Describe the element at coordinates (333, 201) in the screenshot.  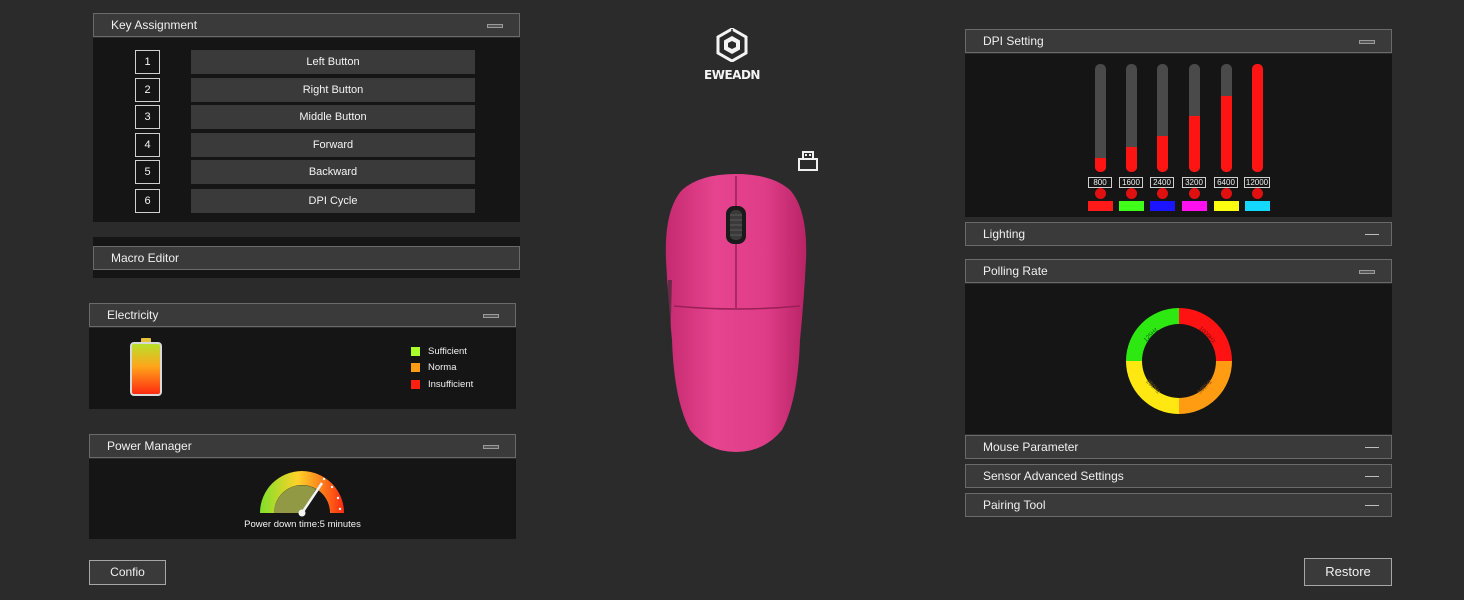
I see `key-assignment-button: DPI Cycle` at that location.